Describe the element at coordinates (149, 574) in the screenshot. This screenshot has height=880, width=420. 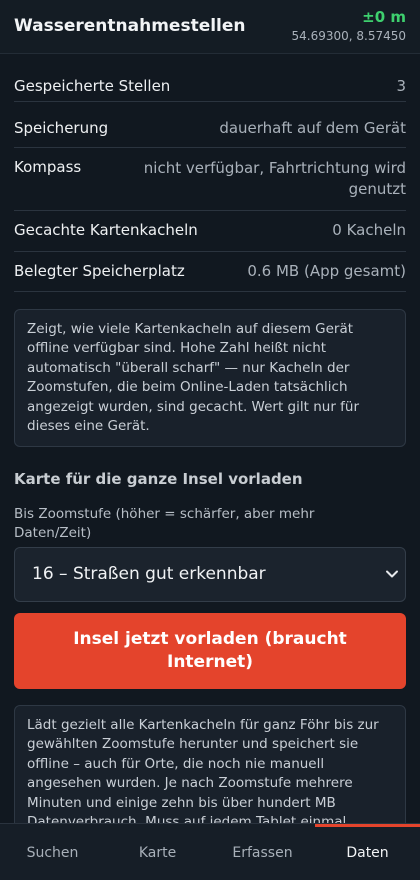
I see `zoom-level-selected-value: 16 – Straßen gut erkennbar` at that location.